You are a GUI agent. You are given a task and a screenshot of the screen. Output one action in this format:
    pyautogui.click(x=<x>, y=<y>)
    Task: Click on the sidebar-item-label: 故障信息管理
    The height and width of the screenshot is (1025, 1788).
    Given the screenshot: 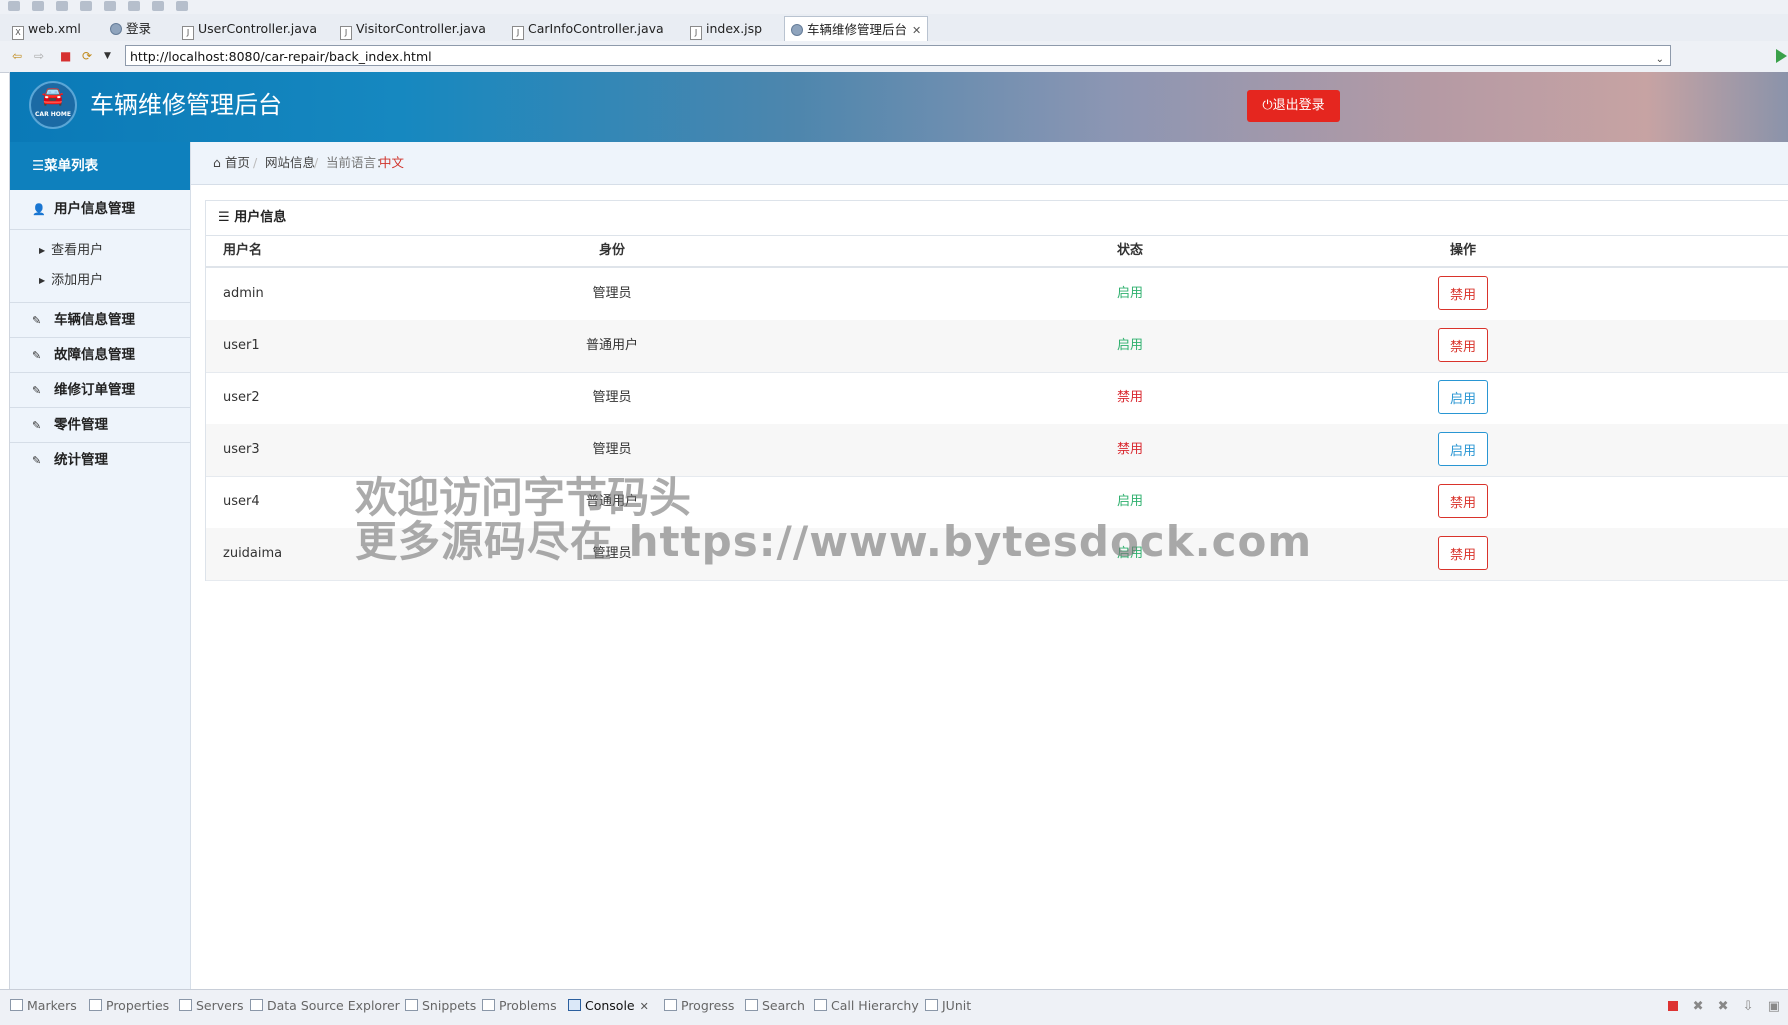 What is the action you would take?
    pyautogui.click(x=94, y=355)
    